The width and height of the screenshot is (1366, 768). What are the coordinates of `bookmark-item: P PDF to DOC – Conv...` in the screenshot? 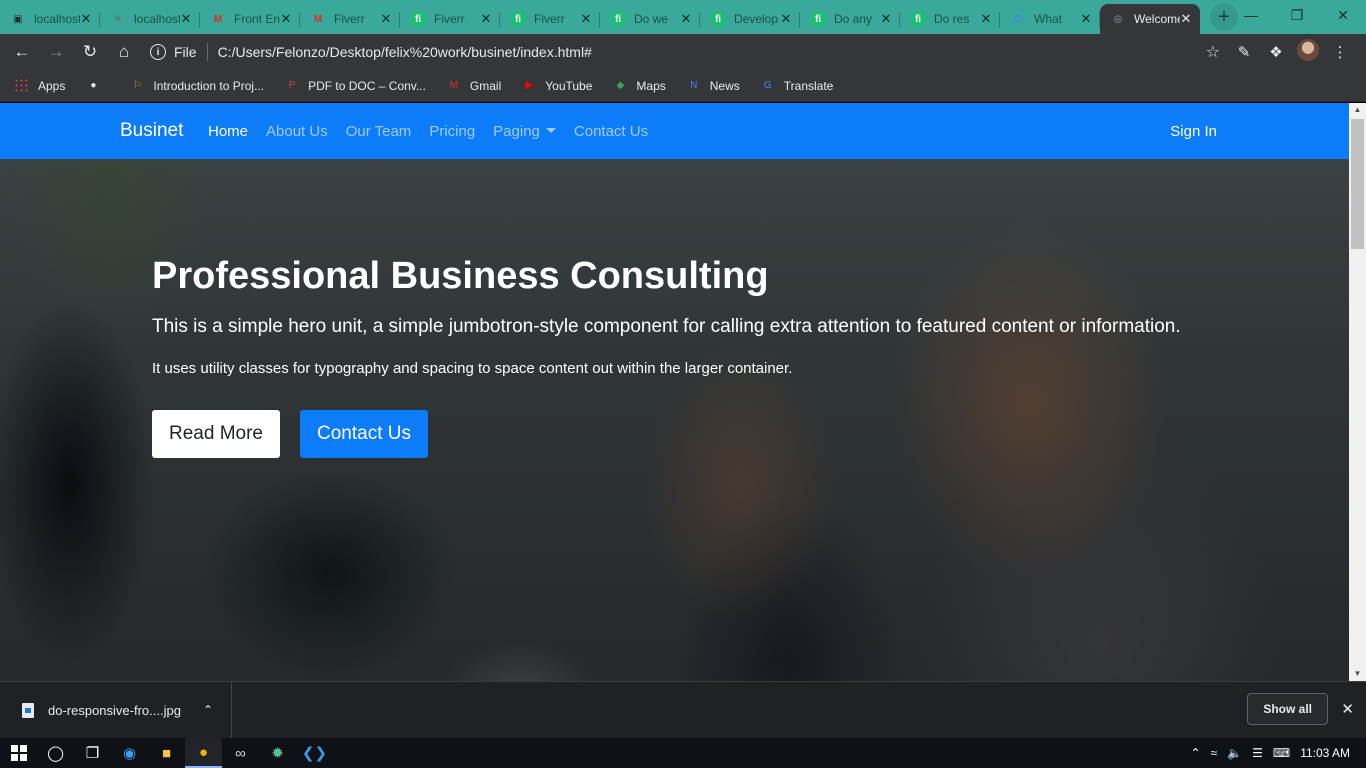 It's located at (355, 86).